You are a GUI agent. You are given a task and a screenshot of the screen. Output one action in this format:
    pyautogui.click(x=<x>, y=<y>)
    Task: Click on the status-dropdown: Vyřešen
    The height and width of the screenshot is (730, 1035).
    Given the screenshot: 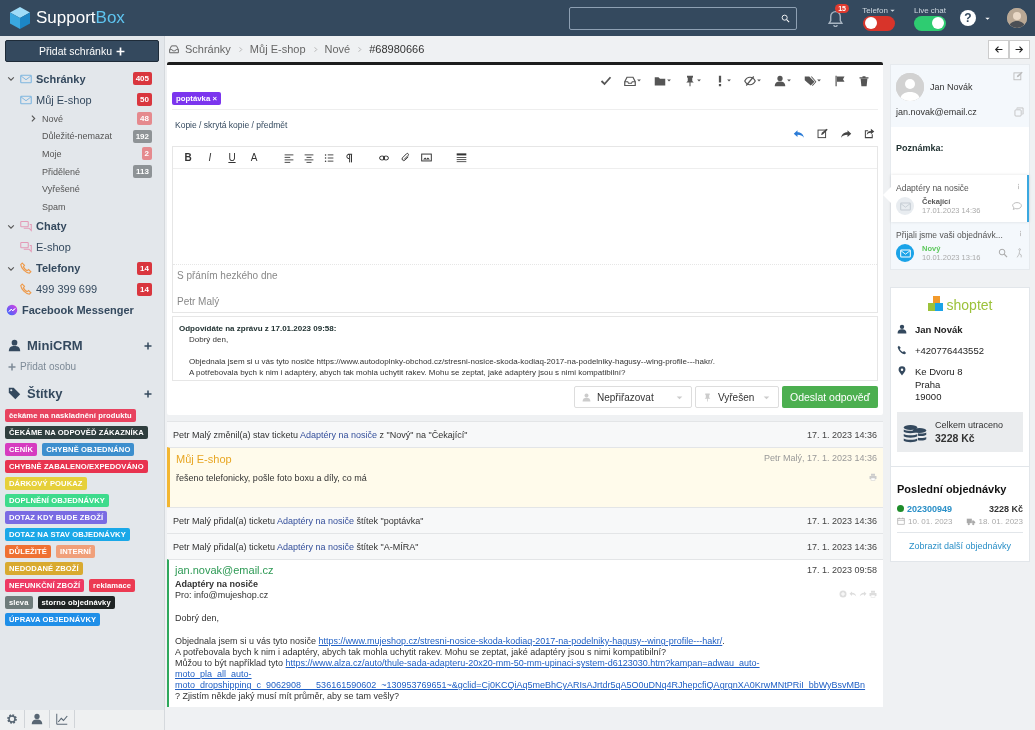 What is the action you would take?
    pyautogui.click(x=737, y=397)
    